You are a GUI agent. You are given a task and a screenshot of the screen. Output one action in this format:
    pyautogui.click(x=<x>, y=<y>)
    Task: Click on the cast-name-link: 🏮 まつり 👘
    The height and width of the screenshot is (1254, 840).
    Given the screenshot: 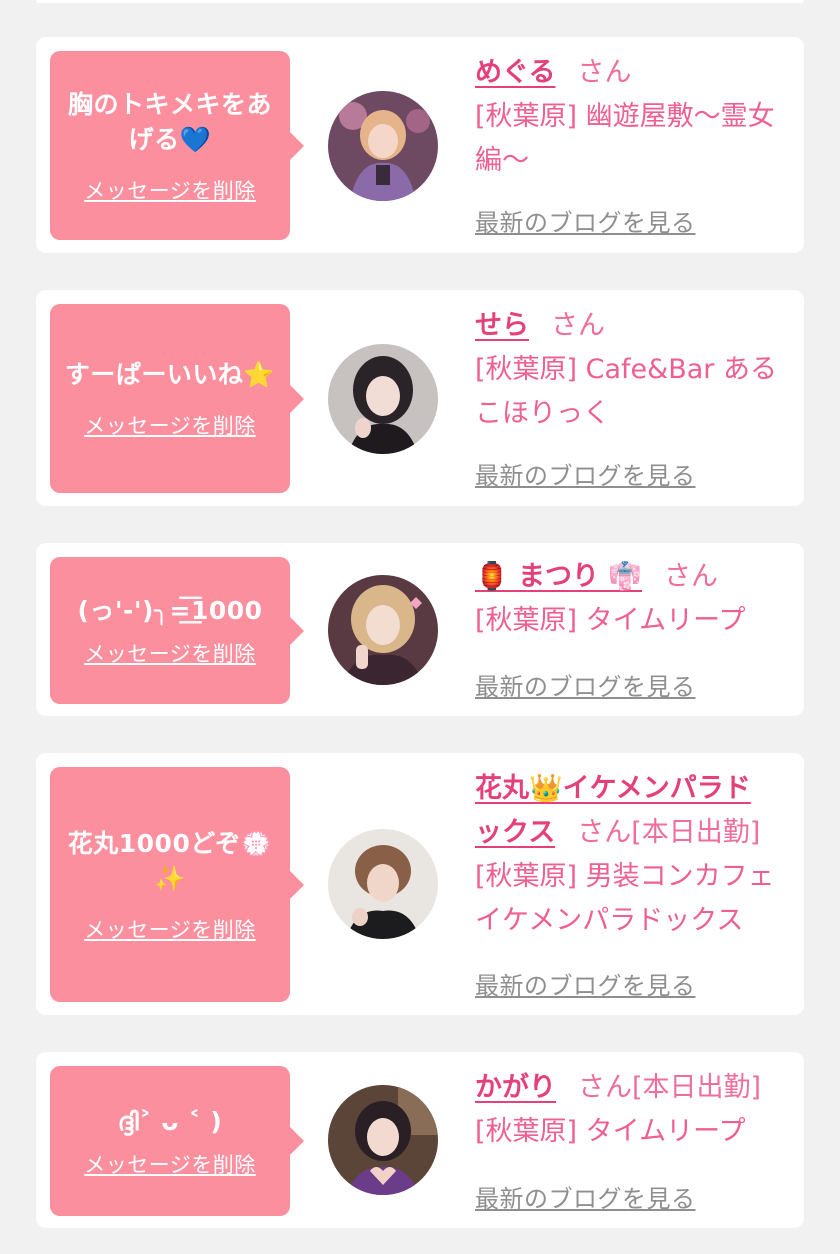 What is the action you would take?
    pyautogui.click(x=558, y=576)
    